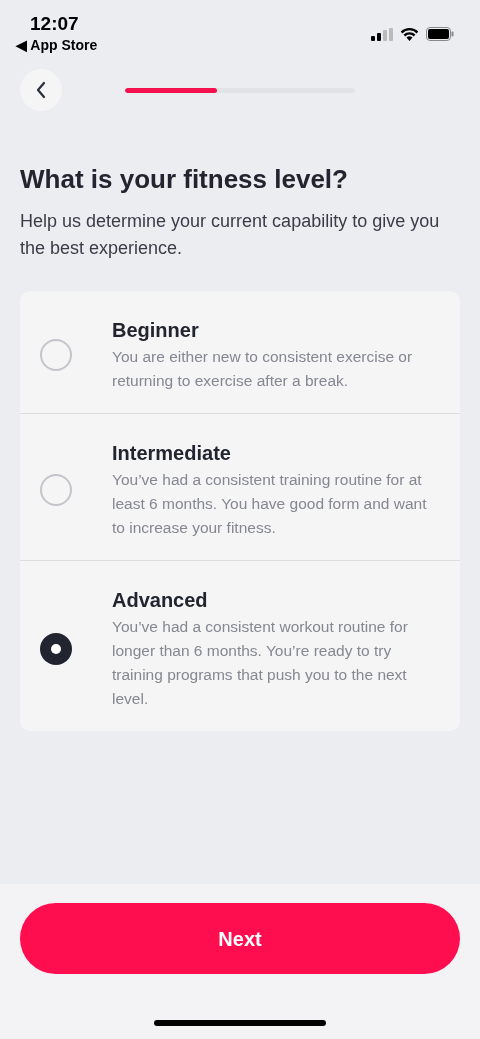 Image resolution: width=480 pixels, height=1039 pixels. Describe the element at coordinates (409, 34) in the screenshot. I see `wifi-icon` at that location.